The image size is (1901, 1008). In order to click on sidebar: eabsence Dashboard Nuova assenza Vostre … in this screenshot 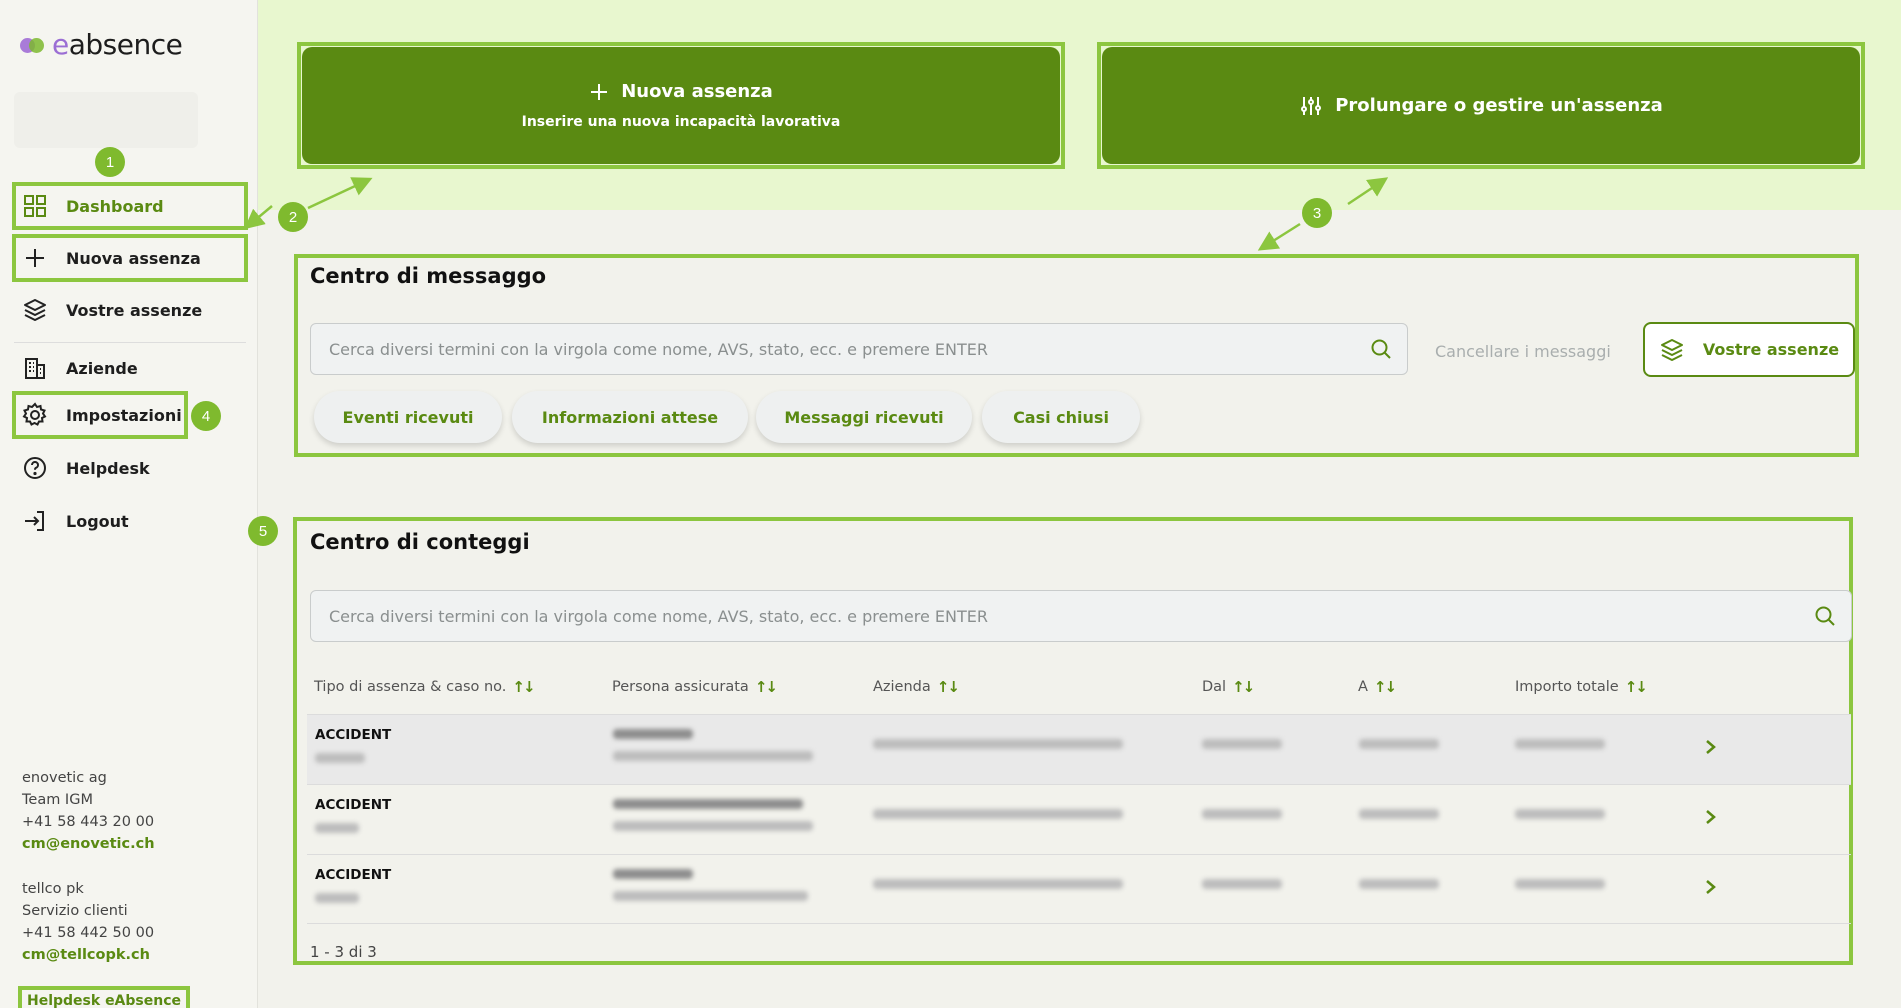, I will do `click(129, 504)`.